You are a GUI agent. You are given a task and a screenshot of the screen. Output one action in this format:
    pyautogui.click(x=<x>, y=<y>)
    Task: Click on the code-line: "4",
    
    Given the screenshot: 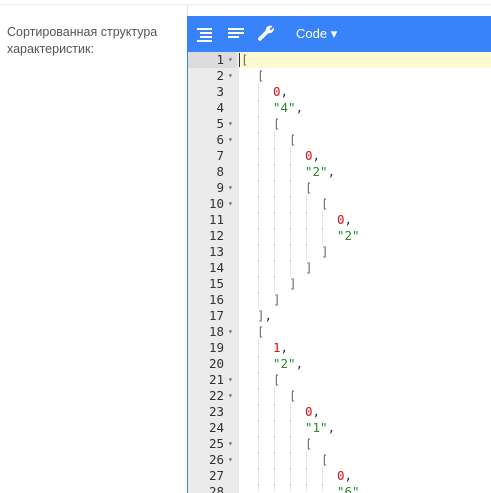 What is the action you would take?
    pyautogui.click(x=288, y=108)
    